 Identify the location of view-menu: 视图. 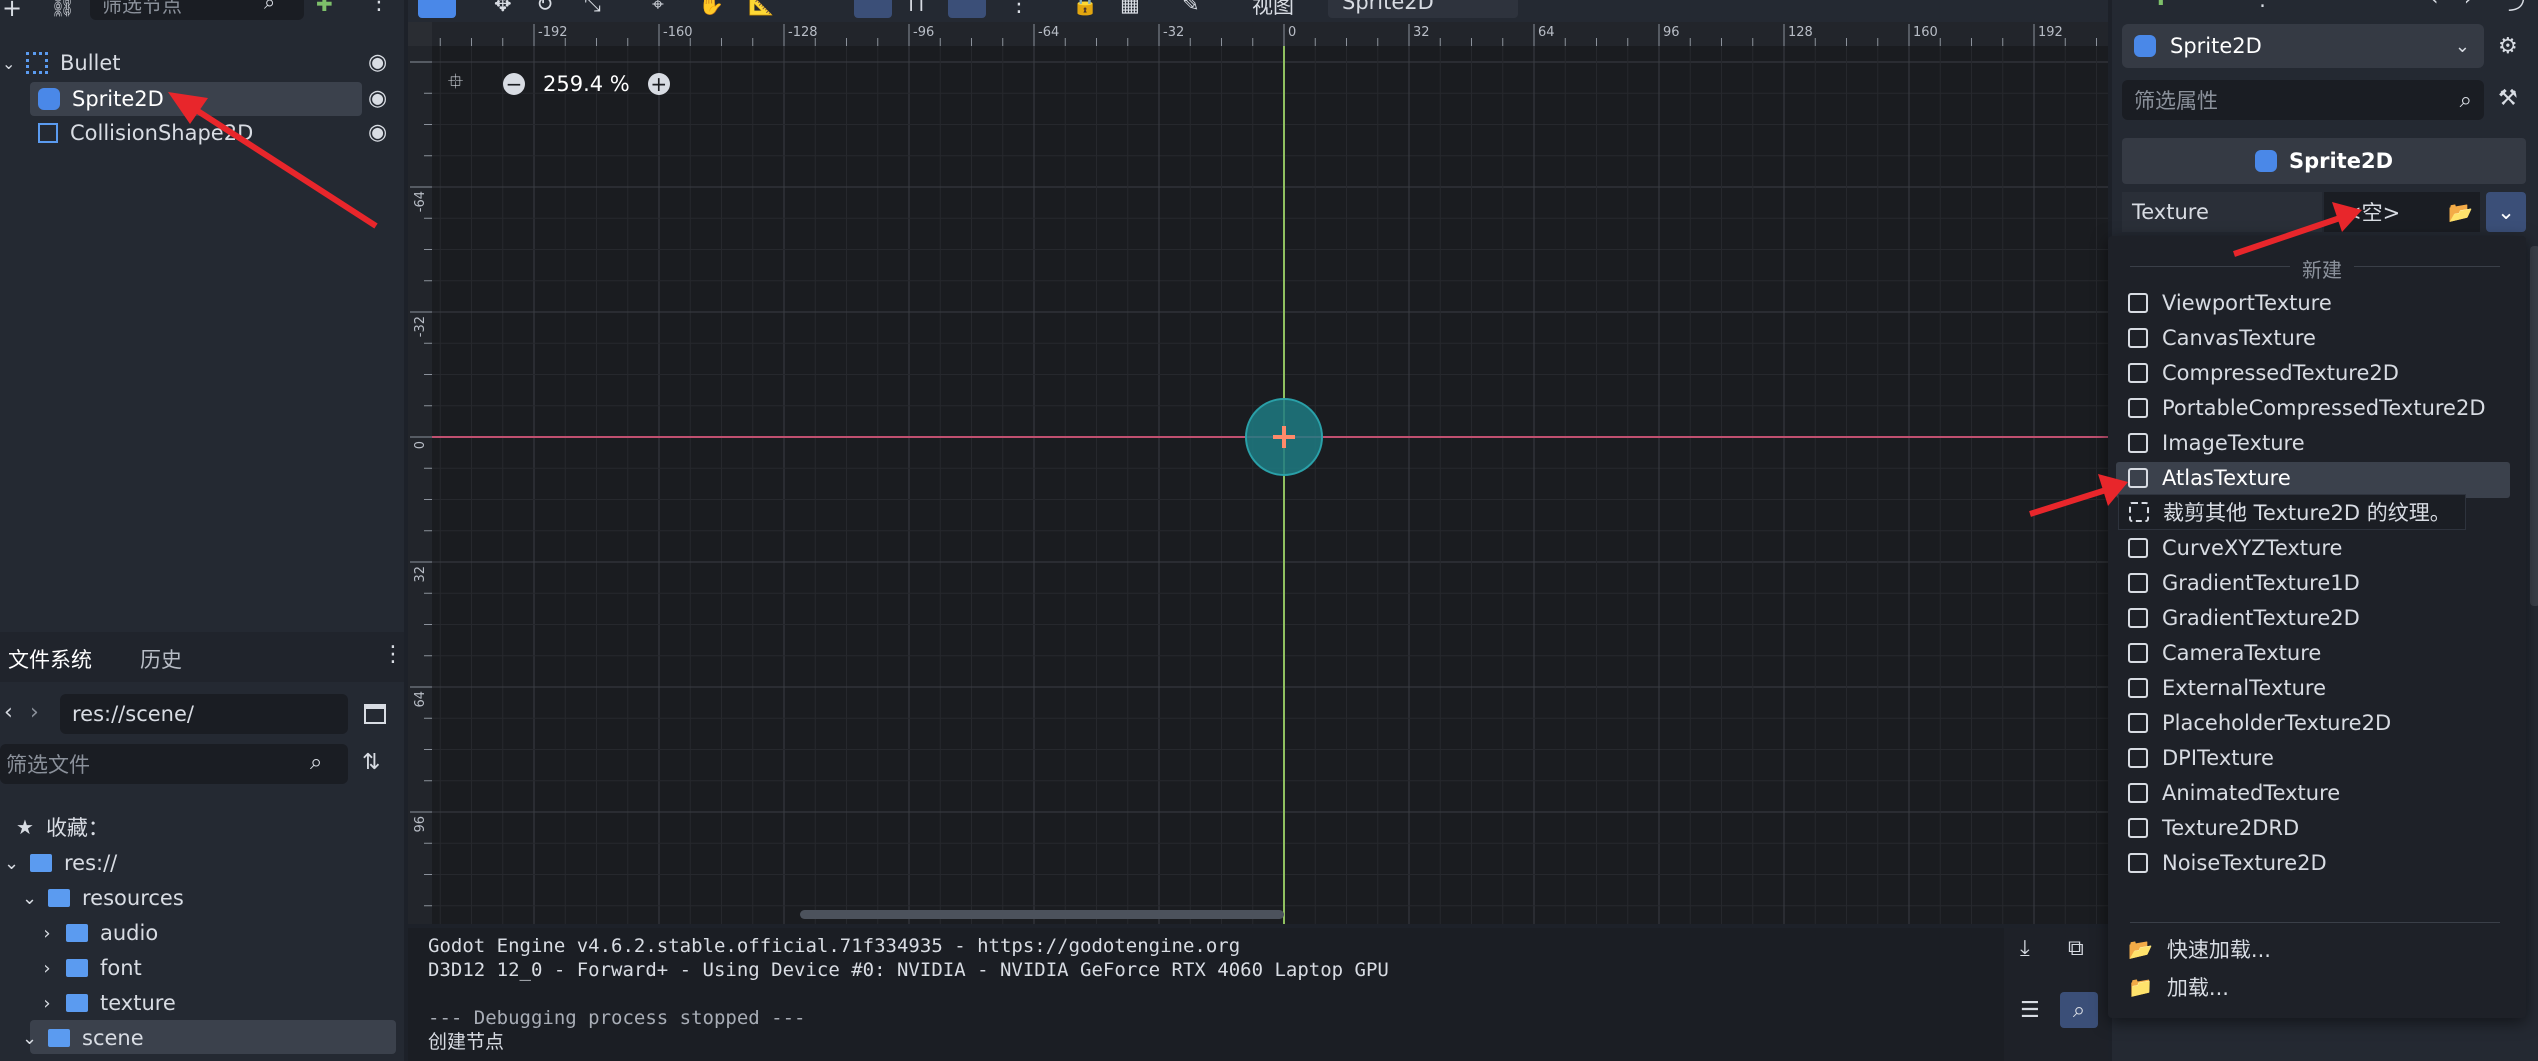
(1273, 10).